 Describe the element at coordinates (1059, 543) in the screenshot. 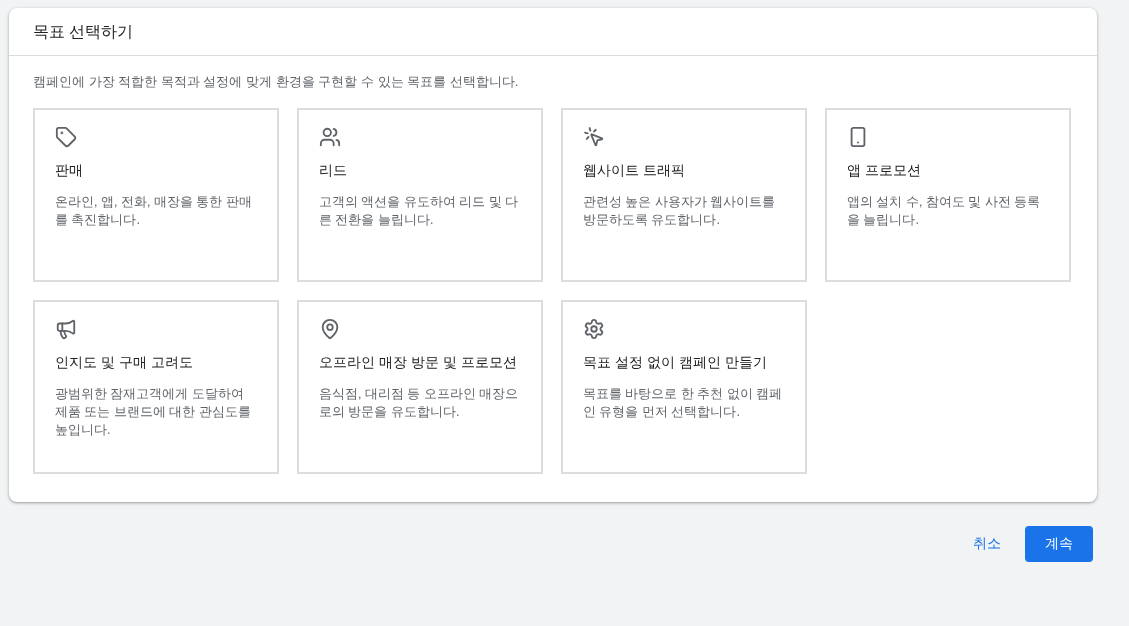

I see `continue-button: 계속` at that location.